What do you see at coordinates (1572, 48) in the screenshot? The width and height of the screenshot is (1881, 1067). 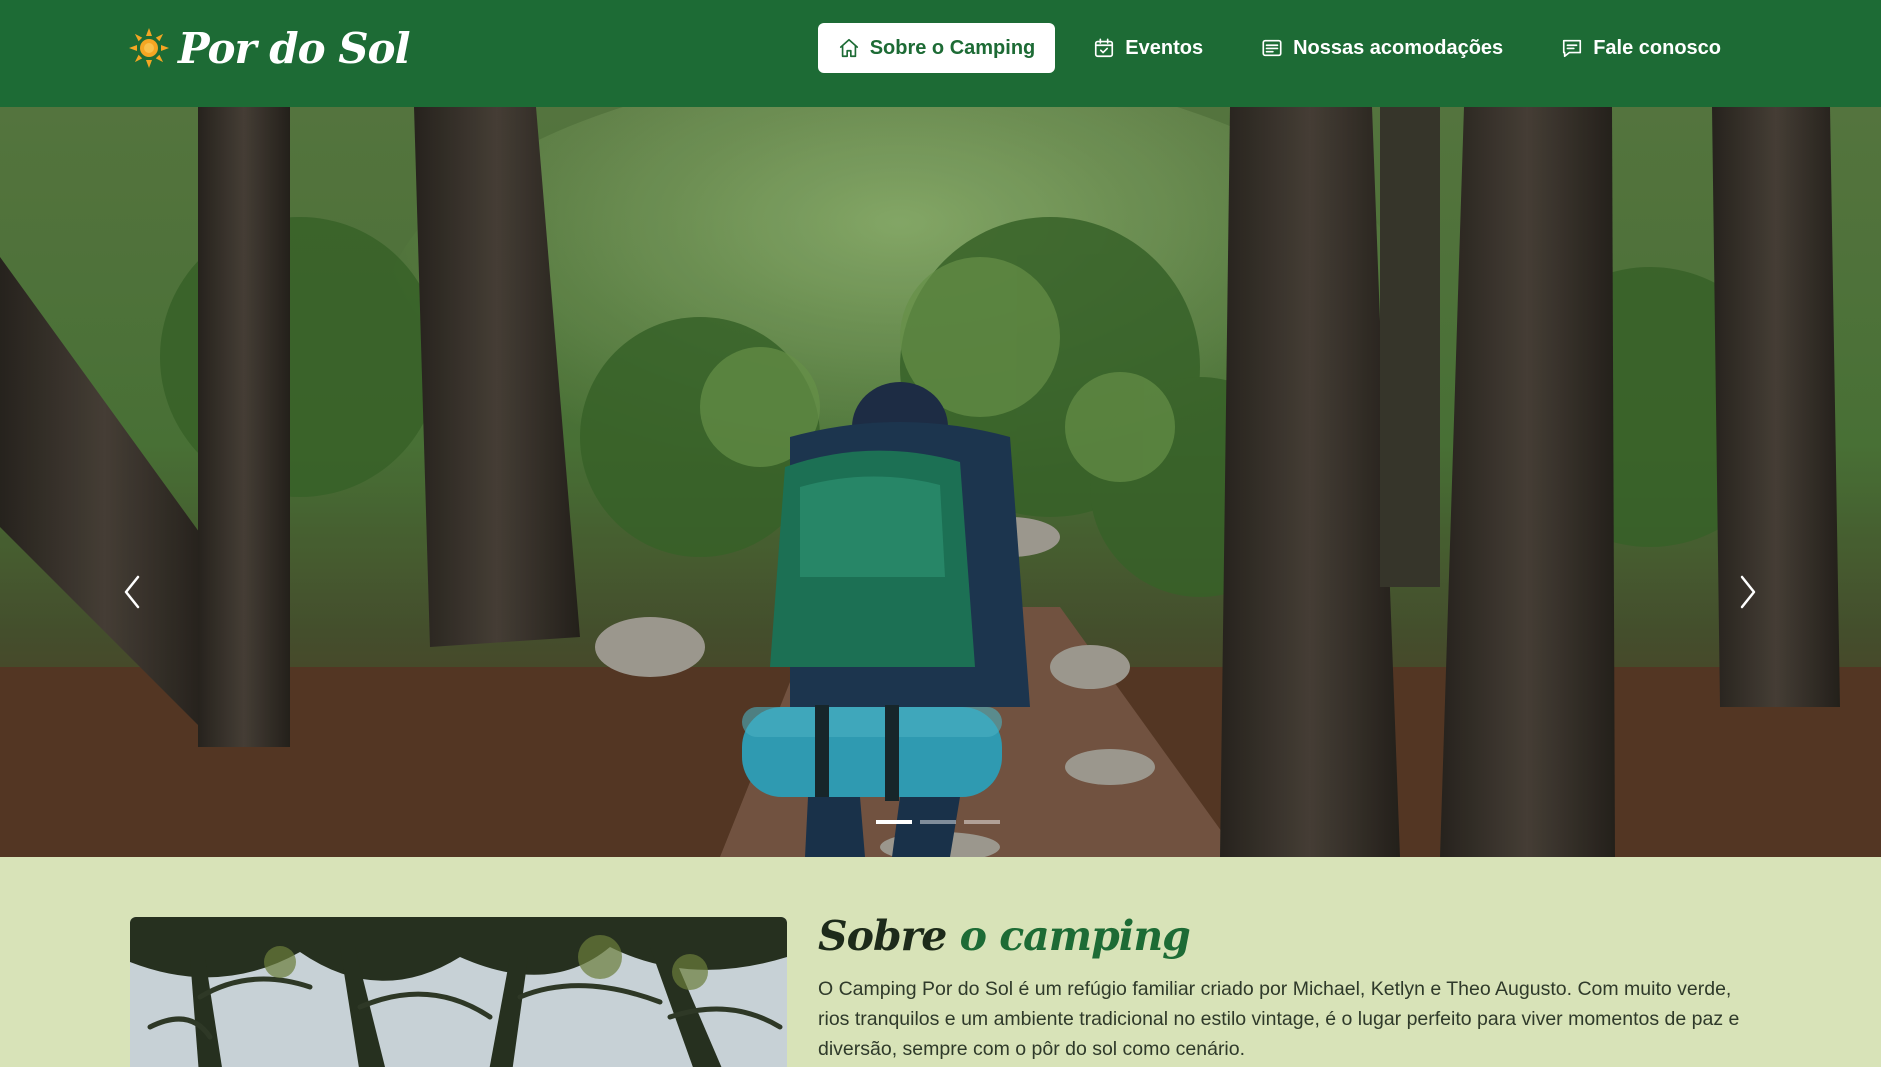 I see `chat-icon` at bounding box center [1572, 48].